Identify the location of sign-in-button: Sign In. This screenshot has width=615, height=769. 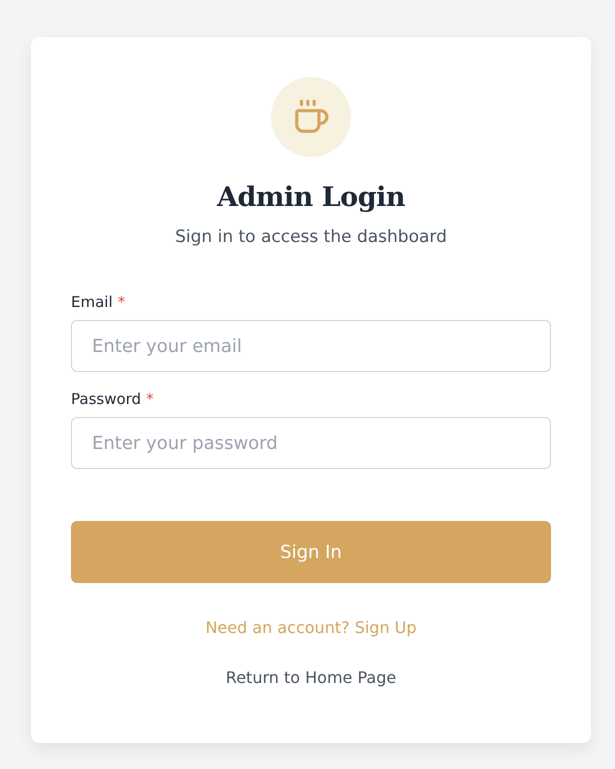
(311, 552).